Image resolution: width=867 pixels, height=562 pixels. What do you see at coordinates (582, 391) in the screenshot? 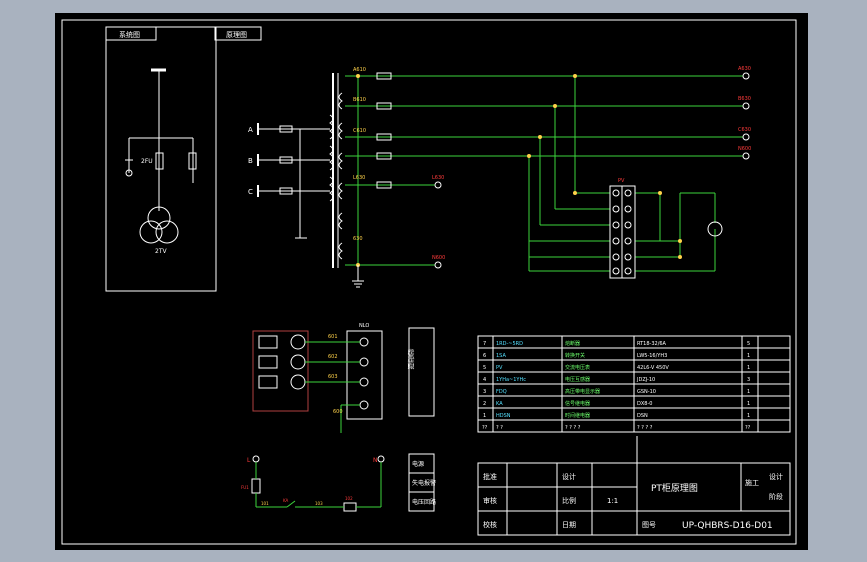
I see `bom-name: 高压带电显示器` at bounding box center [582, 391].